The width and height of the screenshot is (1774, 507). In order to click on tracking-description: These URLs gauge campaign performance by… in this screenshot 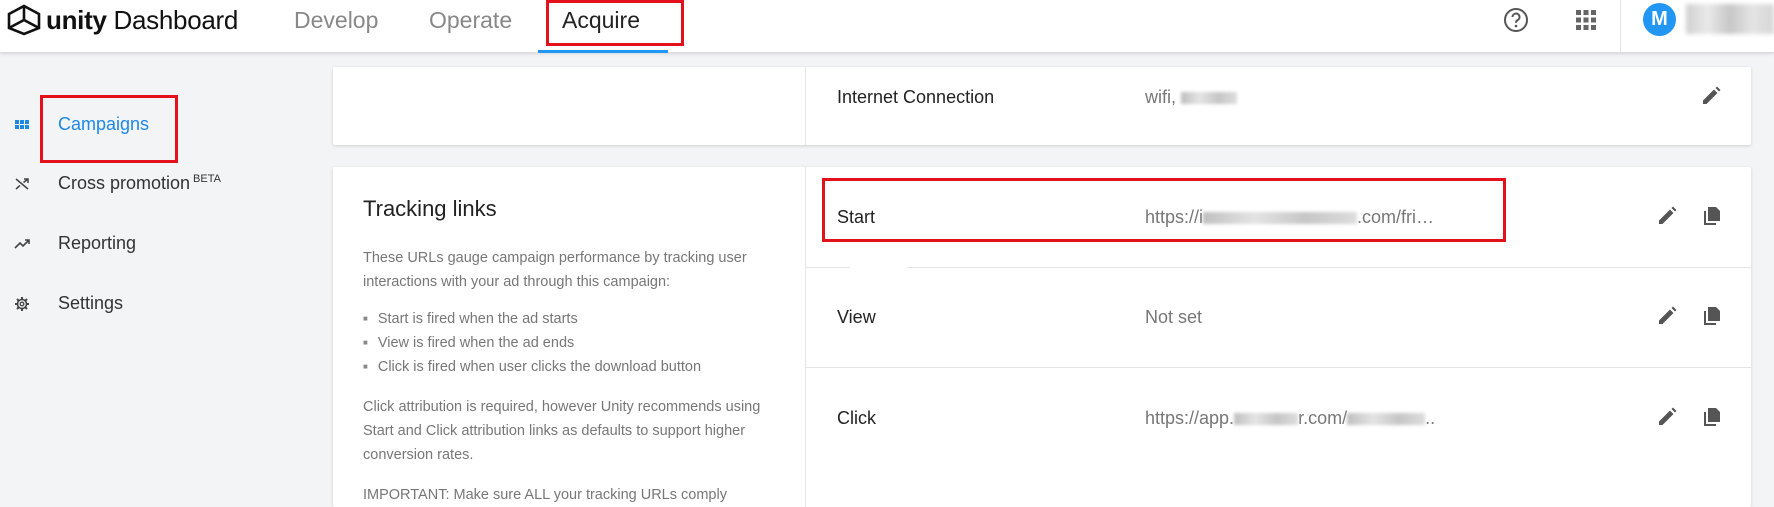, I will do `click(555, 270)`.